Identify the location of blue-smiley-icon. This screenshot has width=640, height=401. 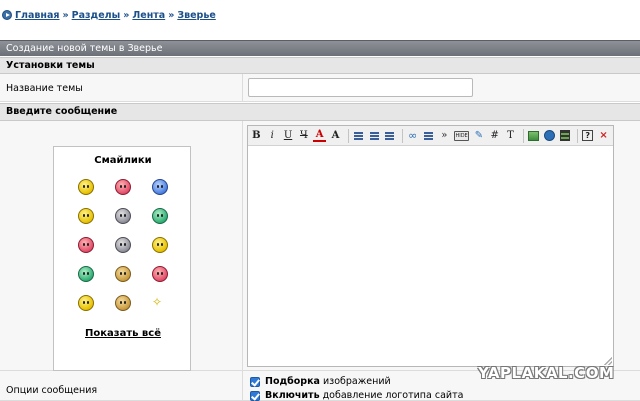
(160, 187).